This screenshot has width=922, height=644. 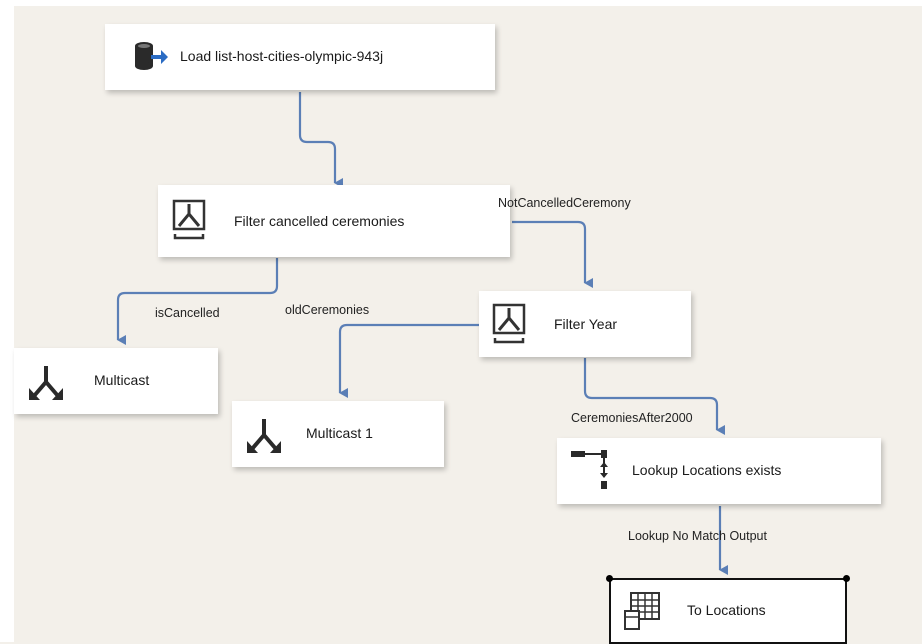 What do you see at coordinates (632, 418) in the screenshot?
I see `path-label-after-2000: CeremoniesAfter2000` at bounding box center [632, 418].